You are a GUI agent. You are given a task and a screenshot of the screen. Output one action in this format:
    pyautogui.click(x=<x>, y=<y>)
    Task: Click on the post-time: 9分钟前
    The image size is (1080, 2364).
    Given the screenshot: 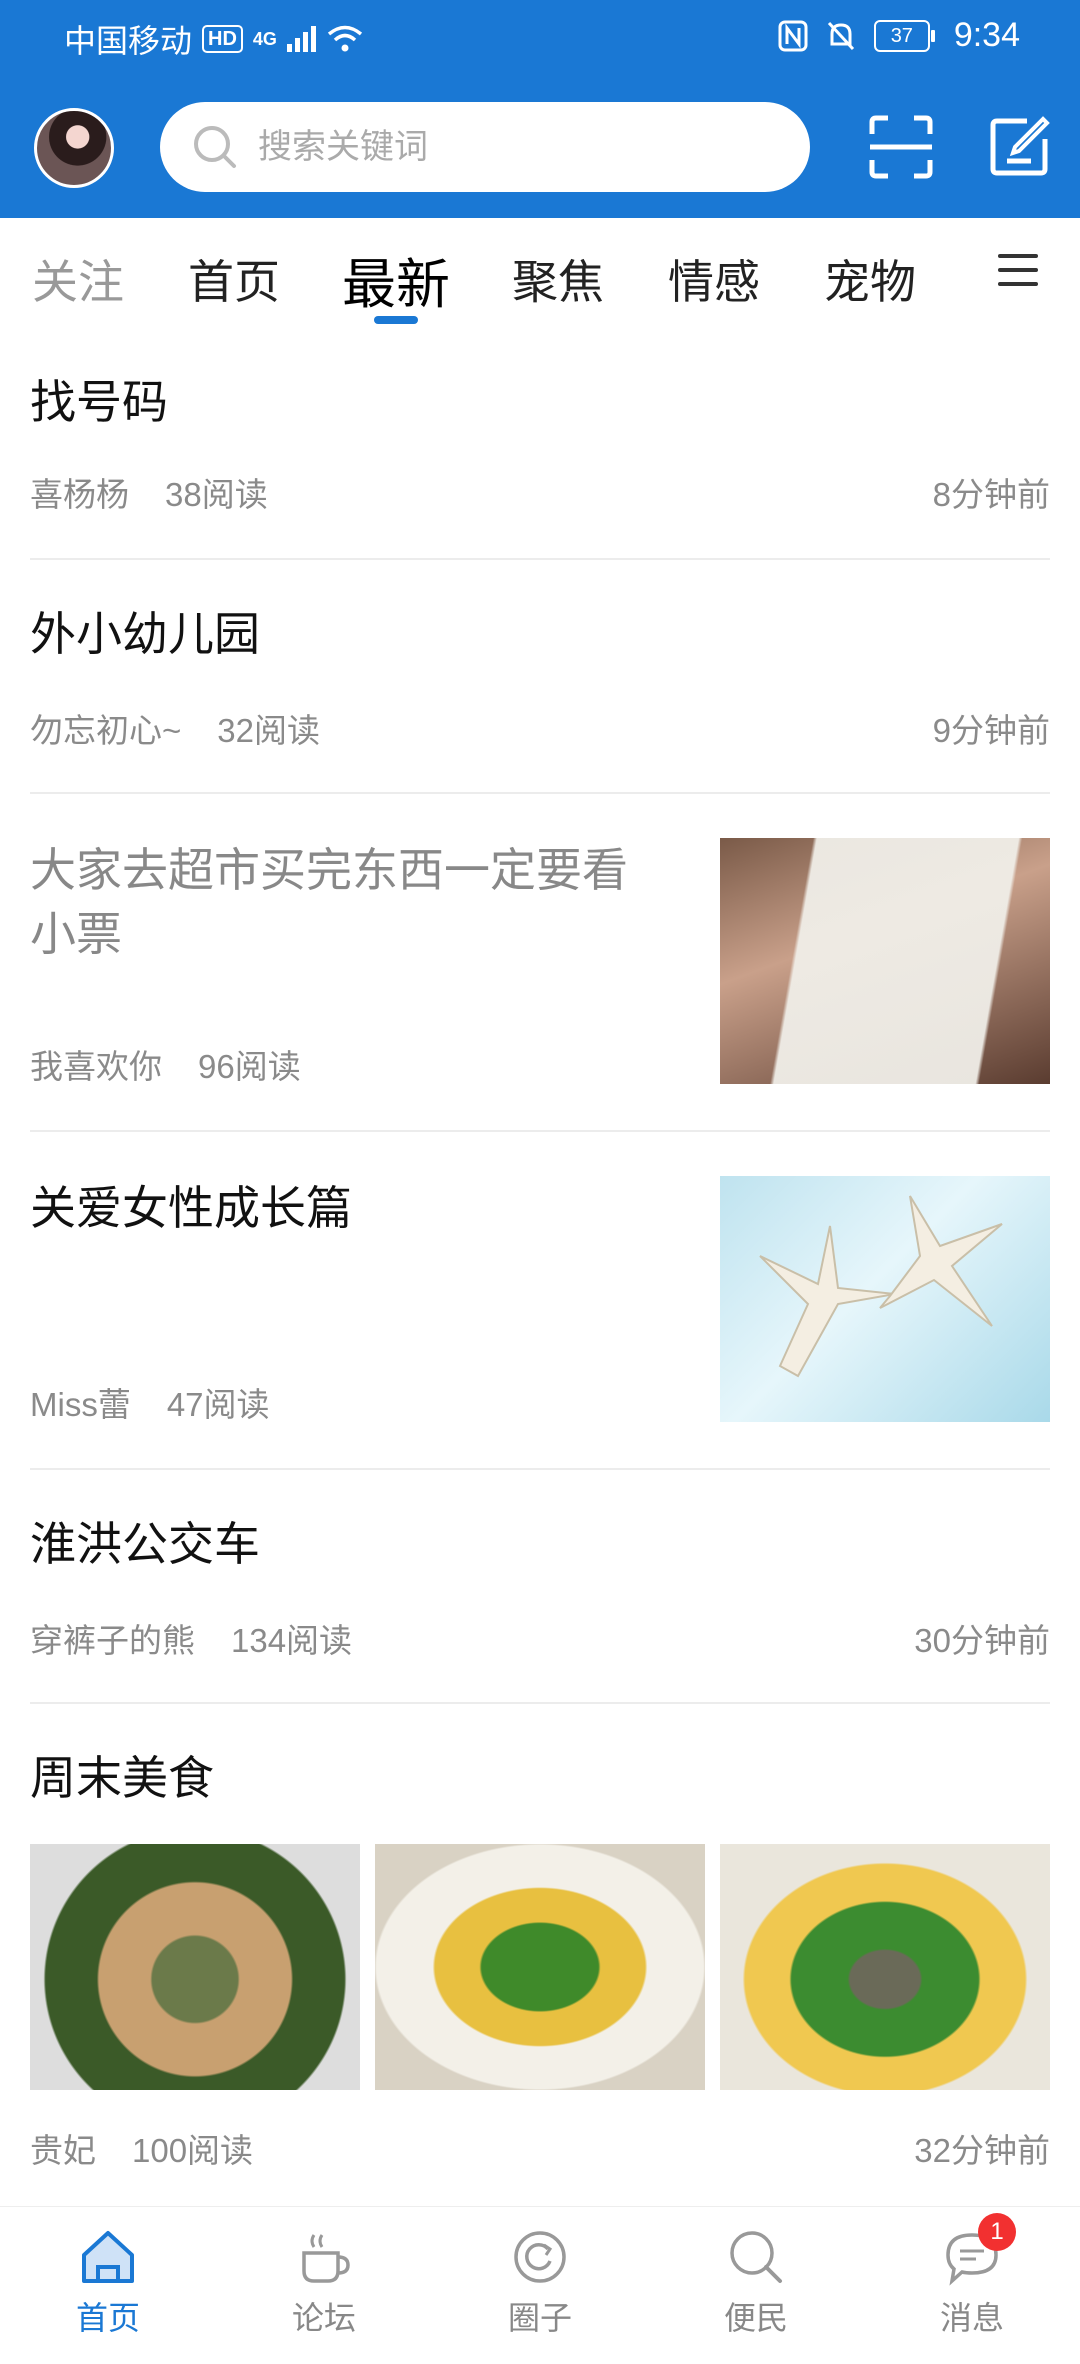 What is the action you would take?
    pyautogui.click(x=991, y=730)
    